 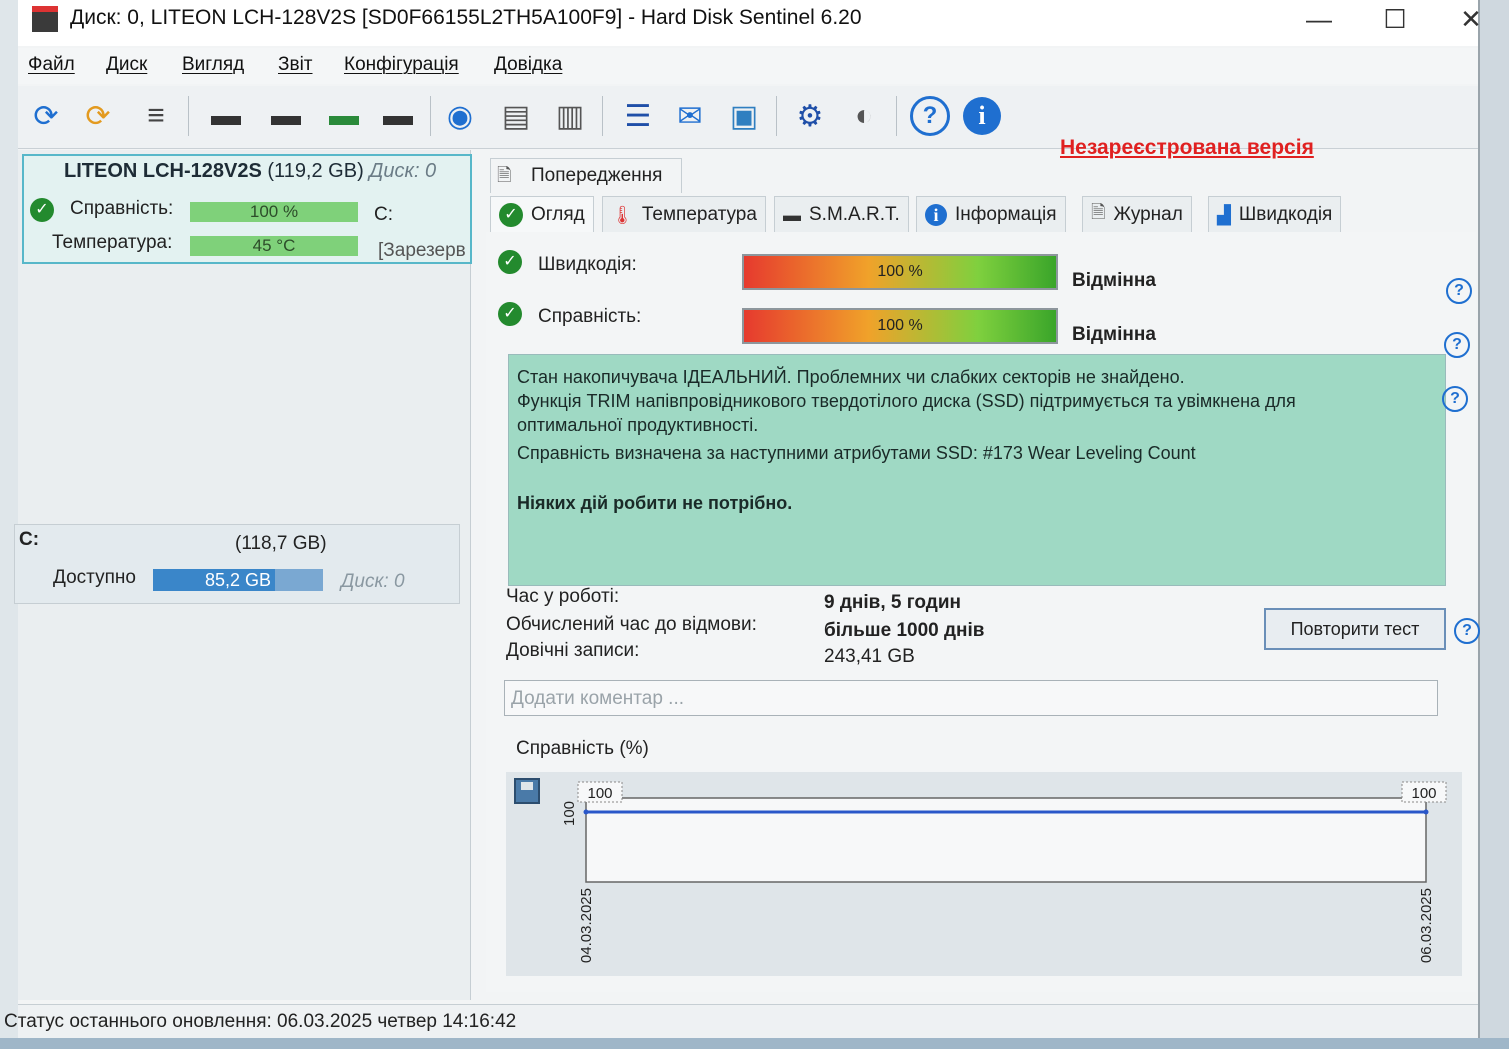 What do you see at coordinates (344, 116) in the screenshot?
I see `disk-check-icon: ▬` at bounding box center [344, 116].